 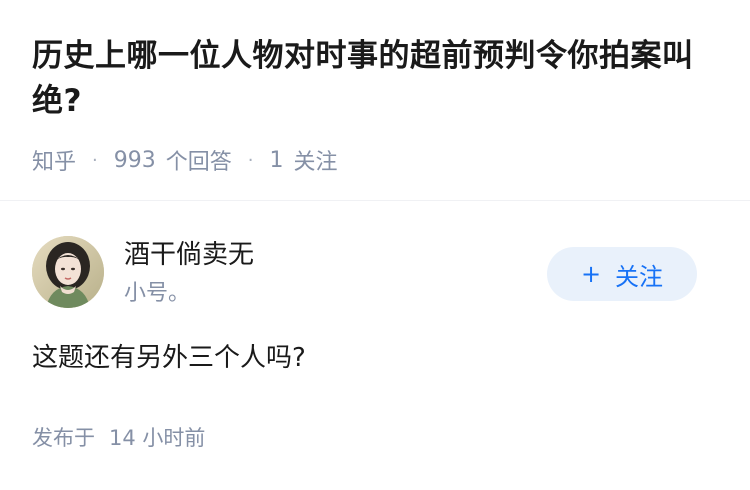 I want to click on follow-button: + 关注, so click(x=622, y=274).